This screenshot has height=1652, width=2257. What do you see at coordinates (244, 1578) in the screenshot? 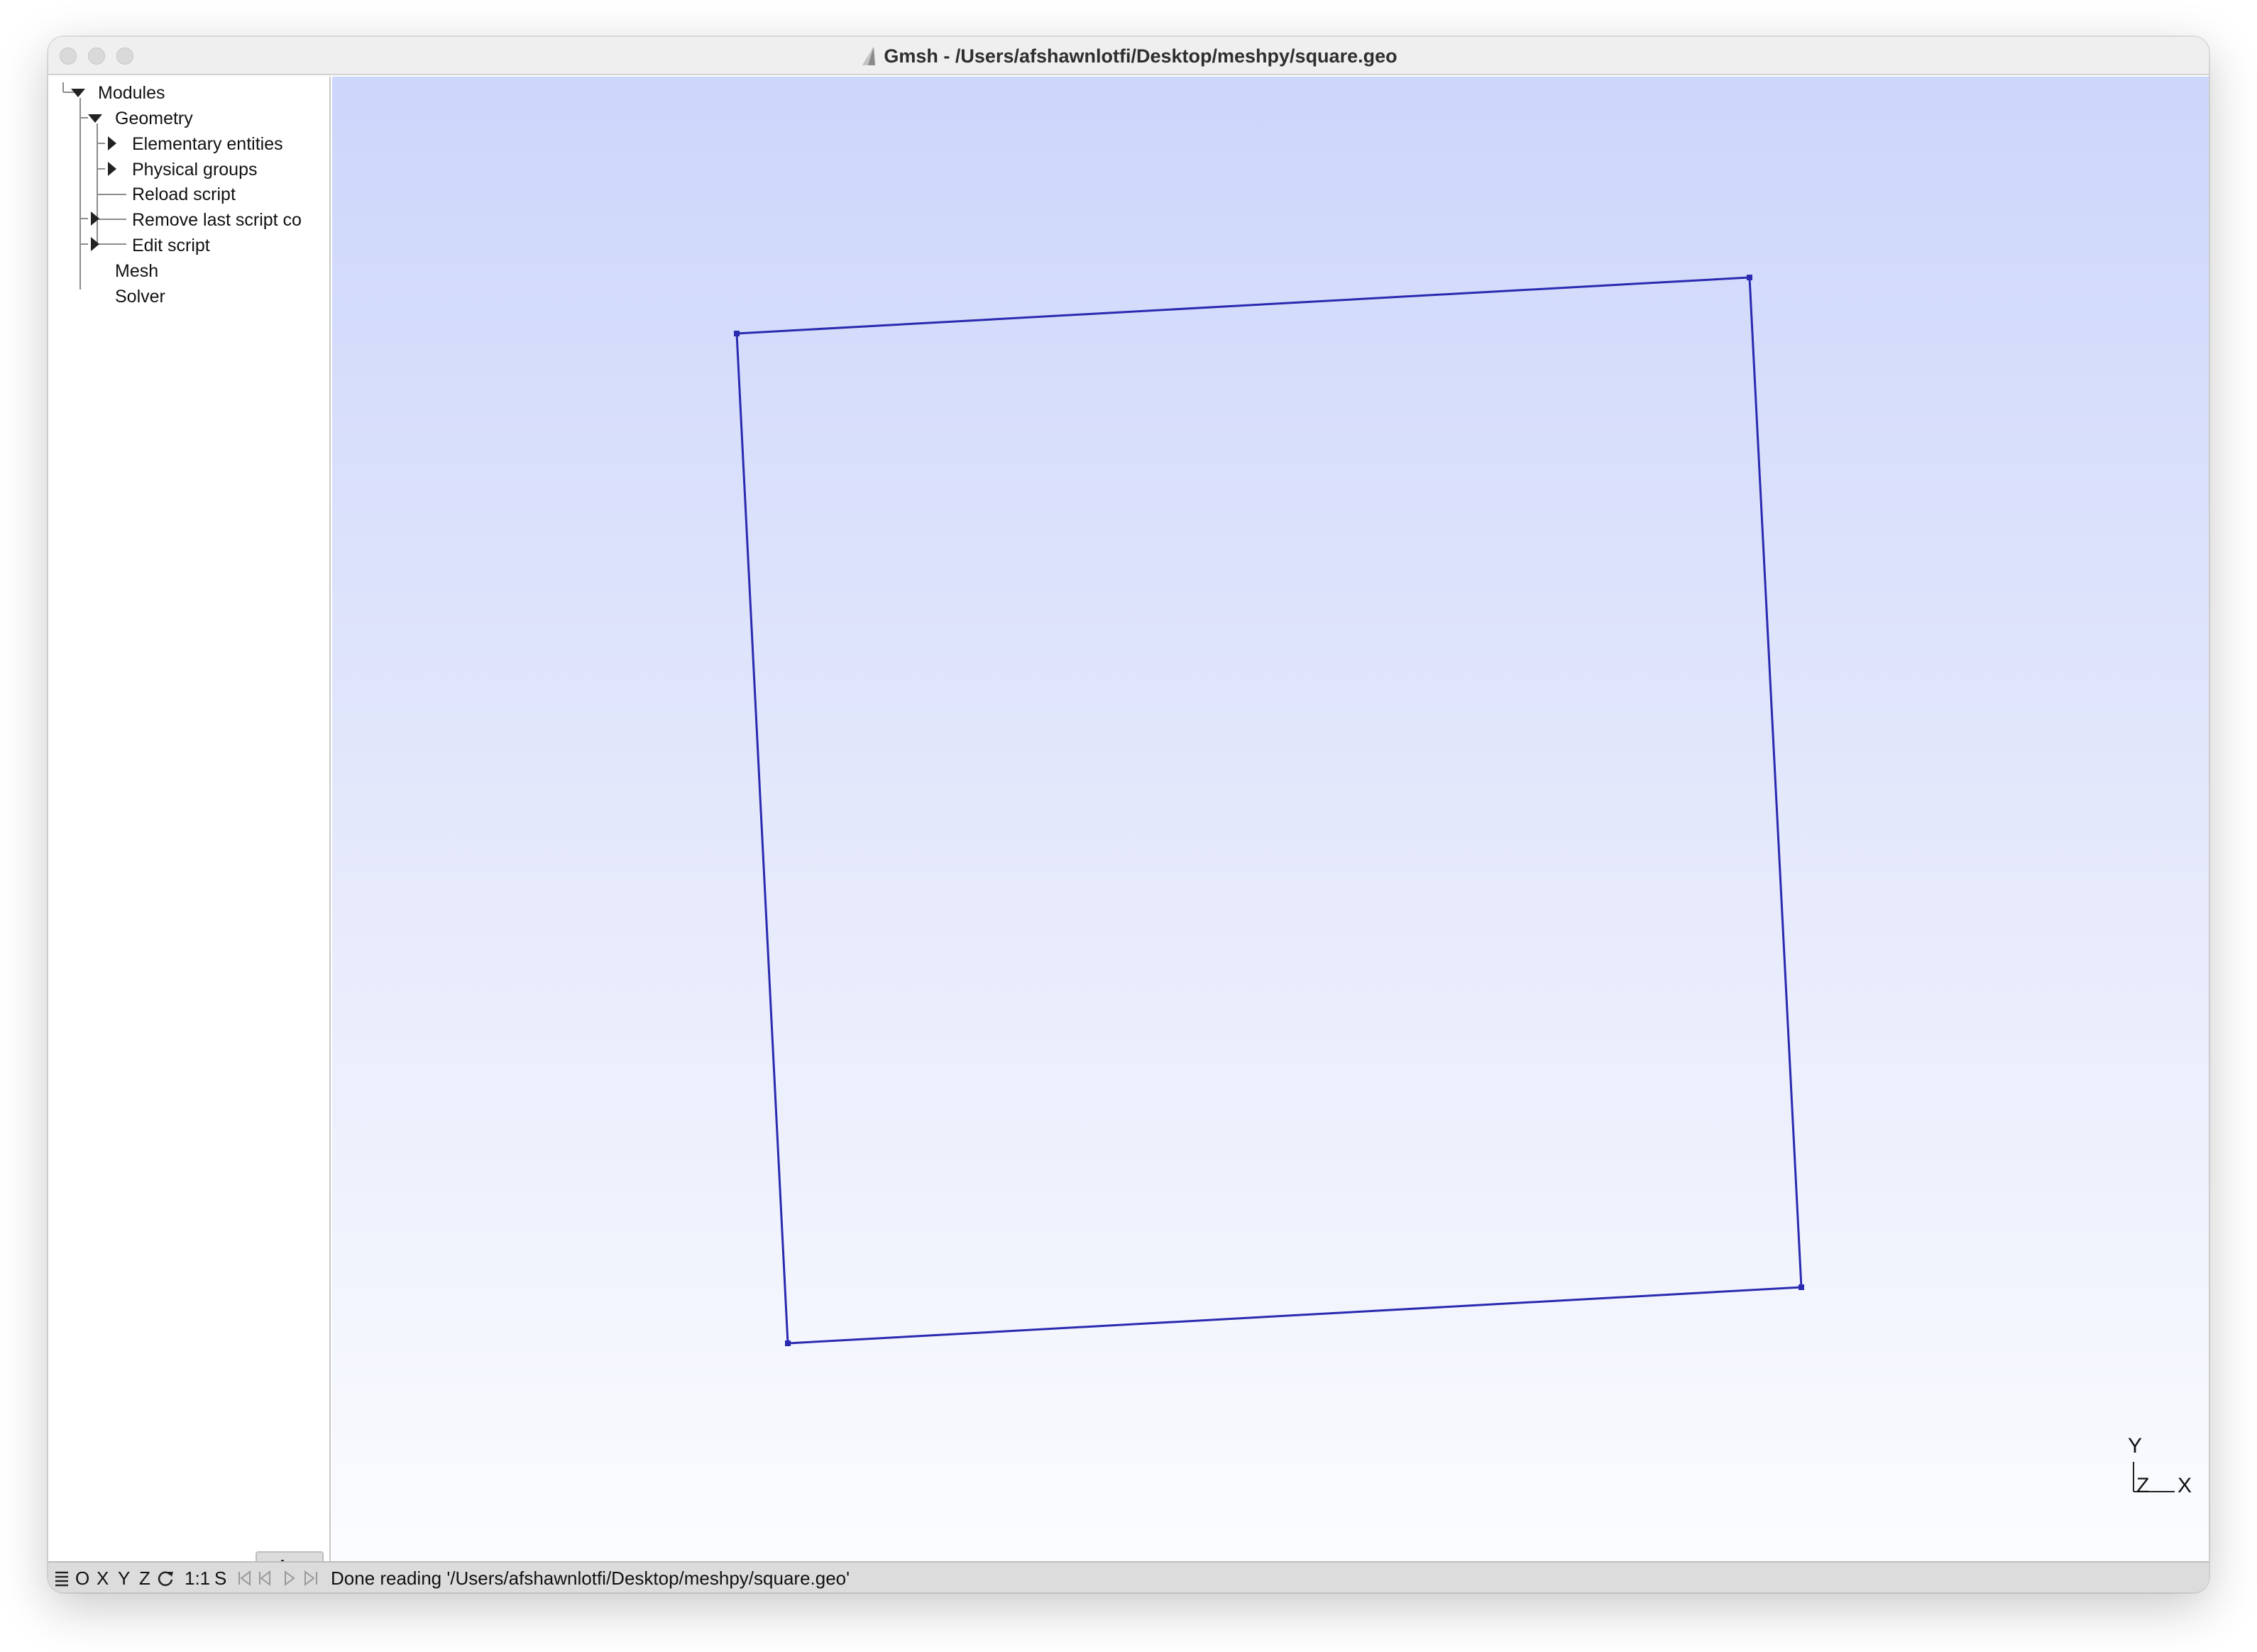
I see `first-step-icon` at bounding box center [244, 1578].